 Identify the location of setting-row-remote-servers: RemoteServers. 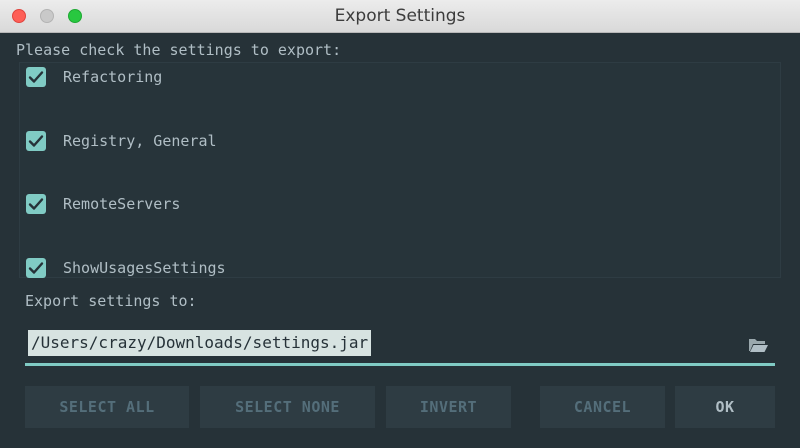
(103, 204).